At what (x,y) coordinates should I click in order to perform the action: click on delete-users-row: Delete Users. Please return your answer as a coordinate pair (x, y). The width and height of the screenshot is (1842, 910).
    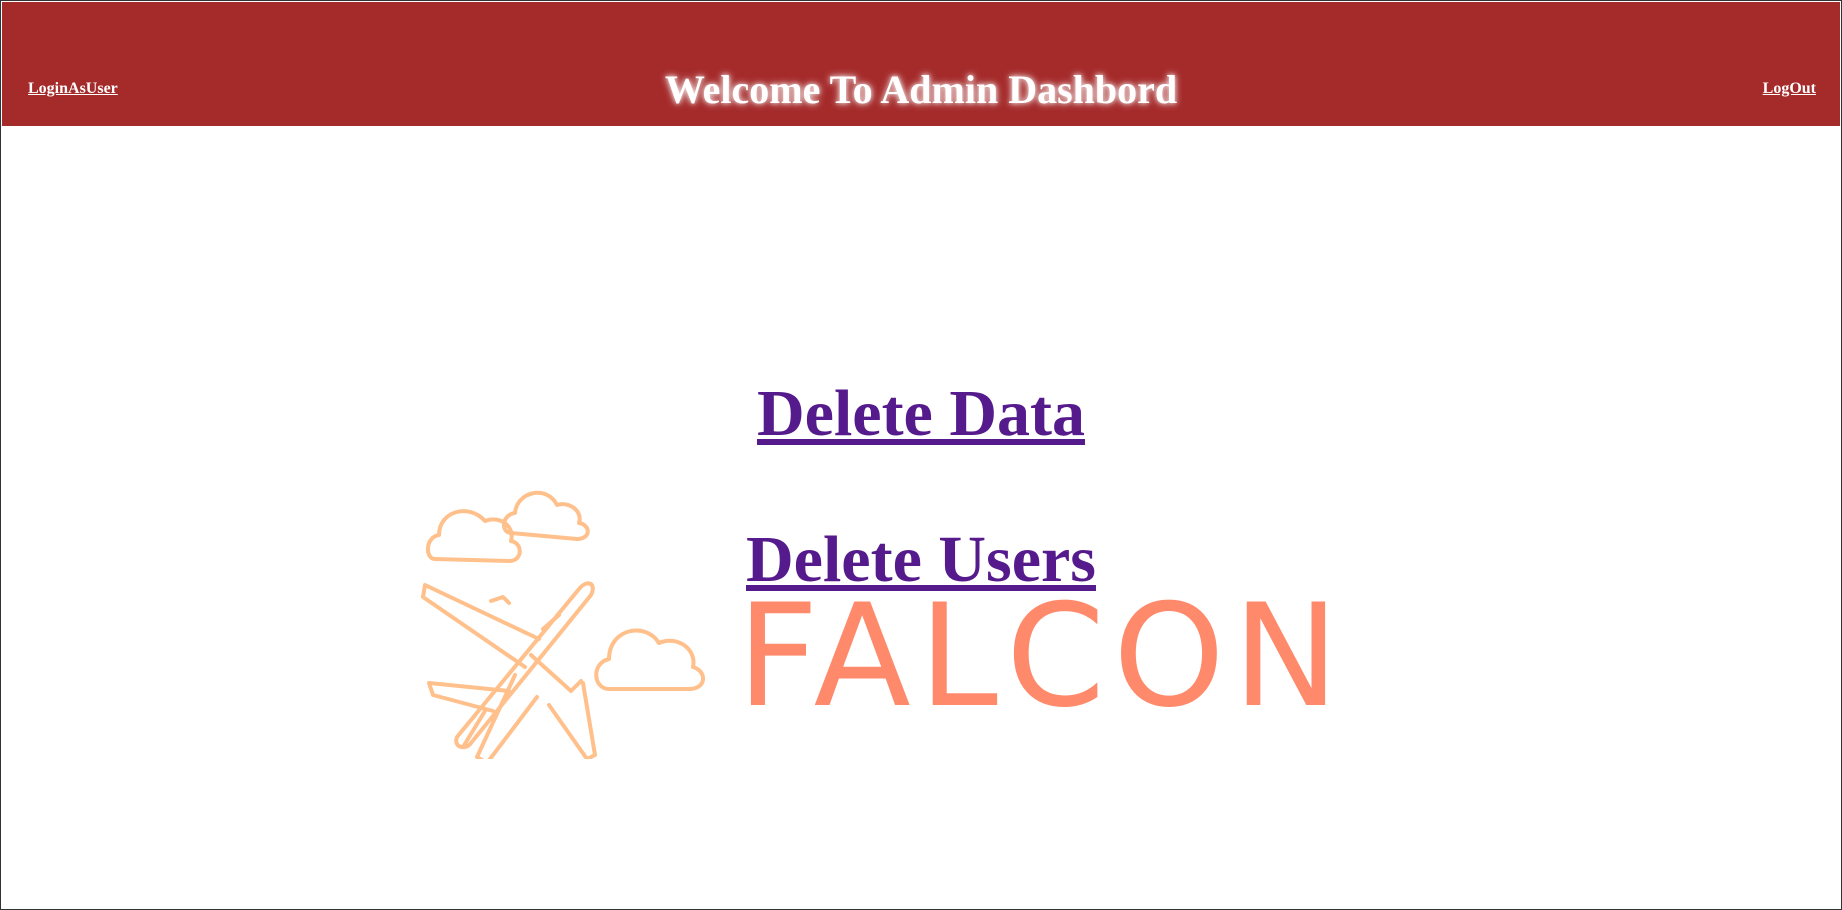
    Looking at the image, I should click on (921, 560).